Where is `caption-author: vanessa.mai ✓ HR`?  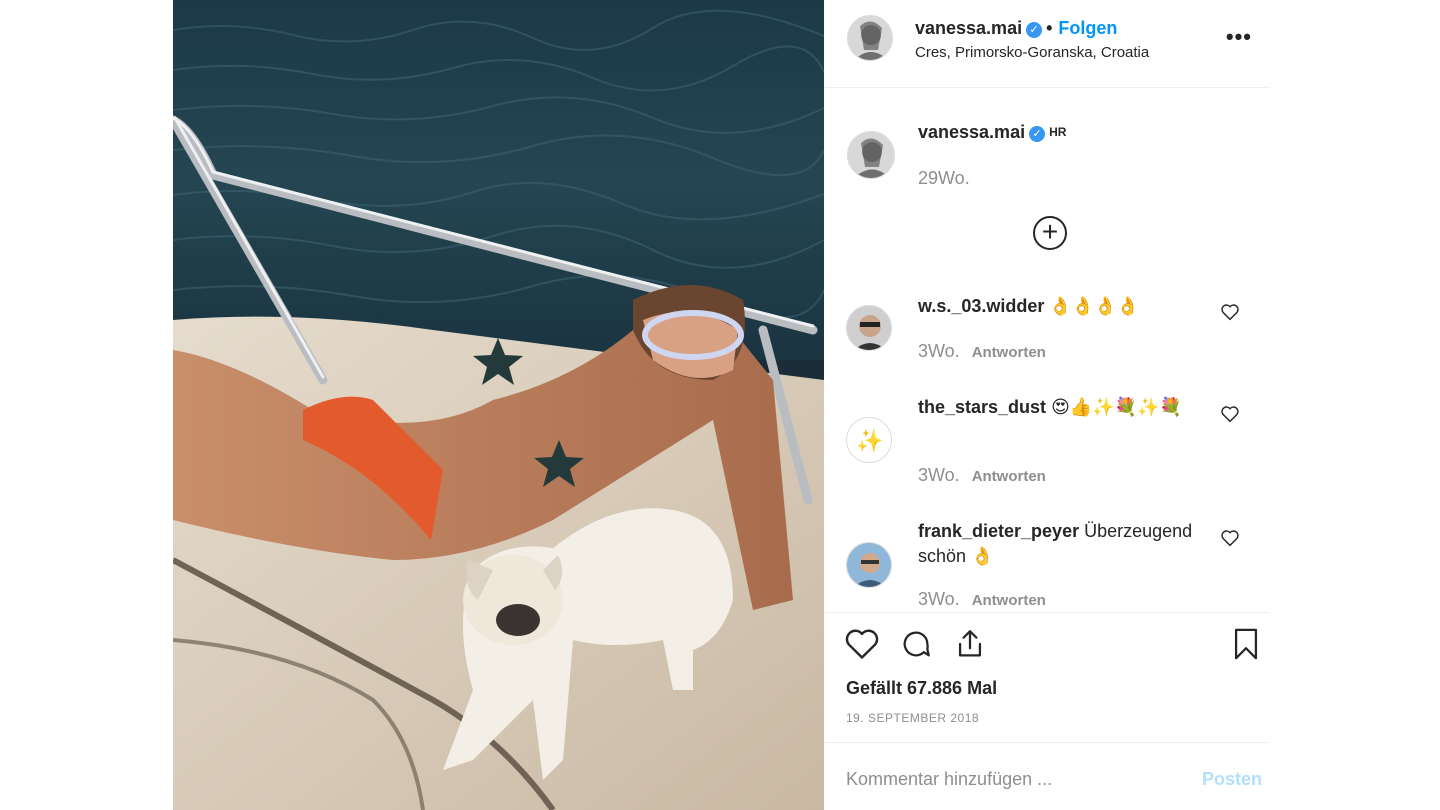 caption-author: vanessa.mai ✓ HR is located at coordinates (992, 132).